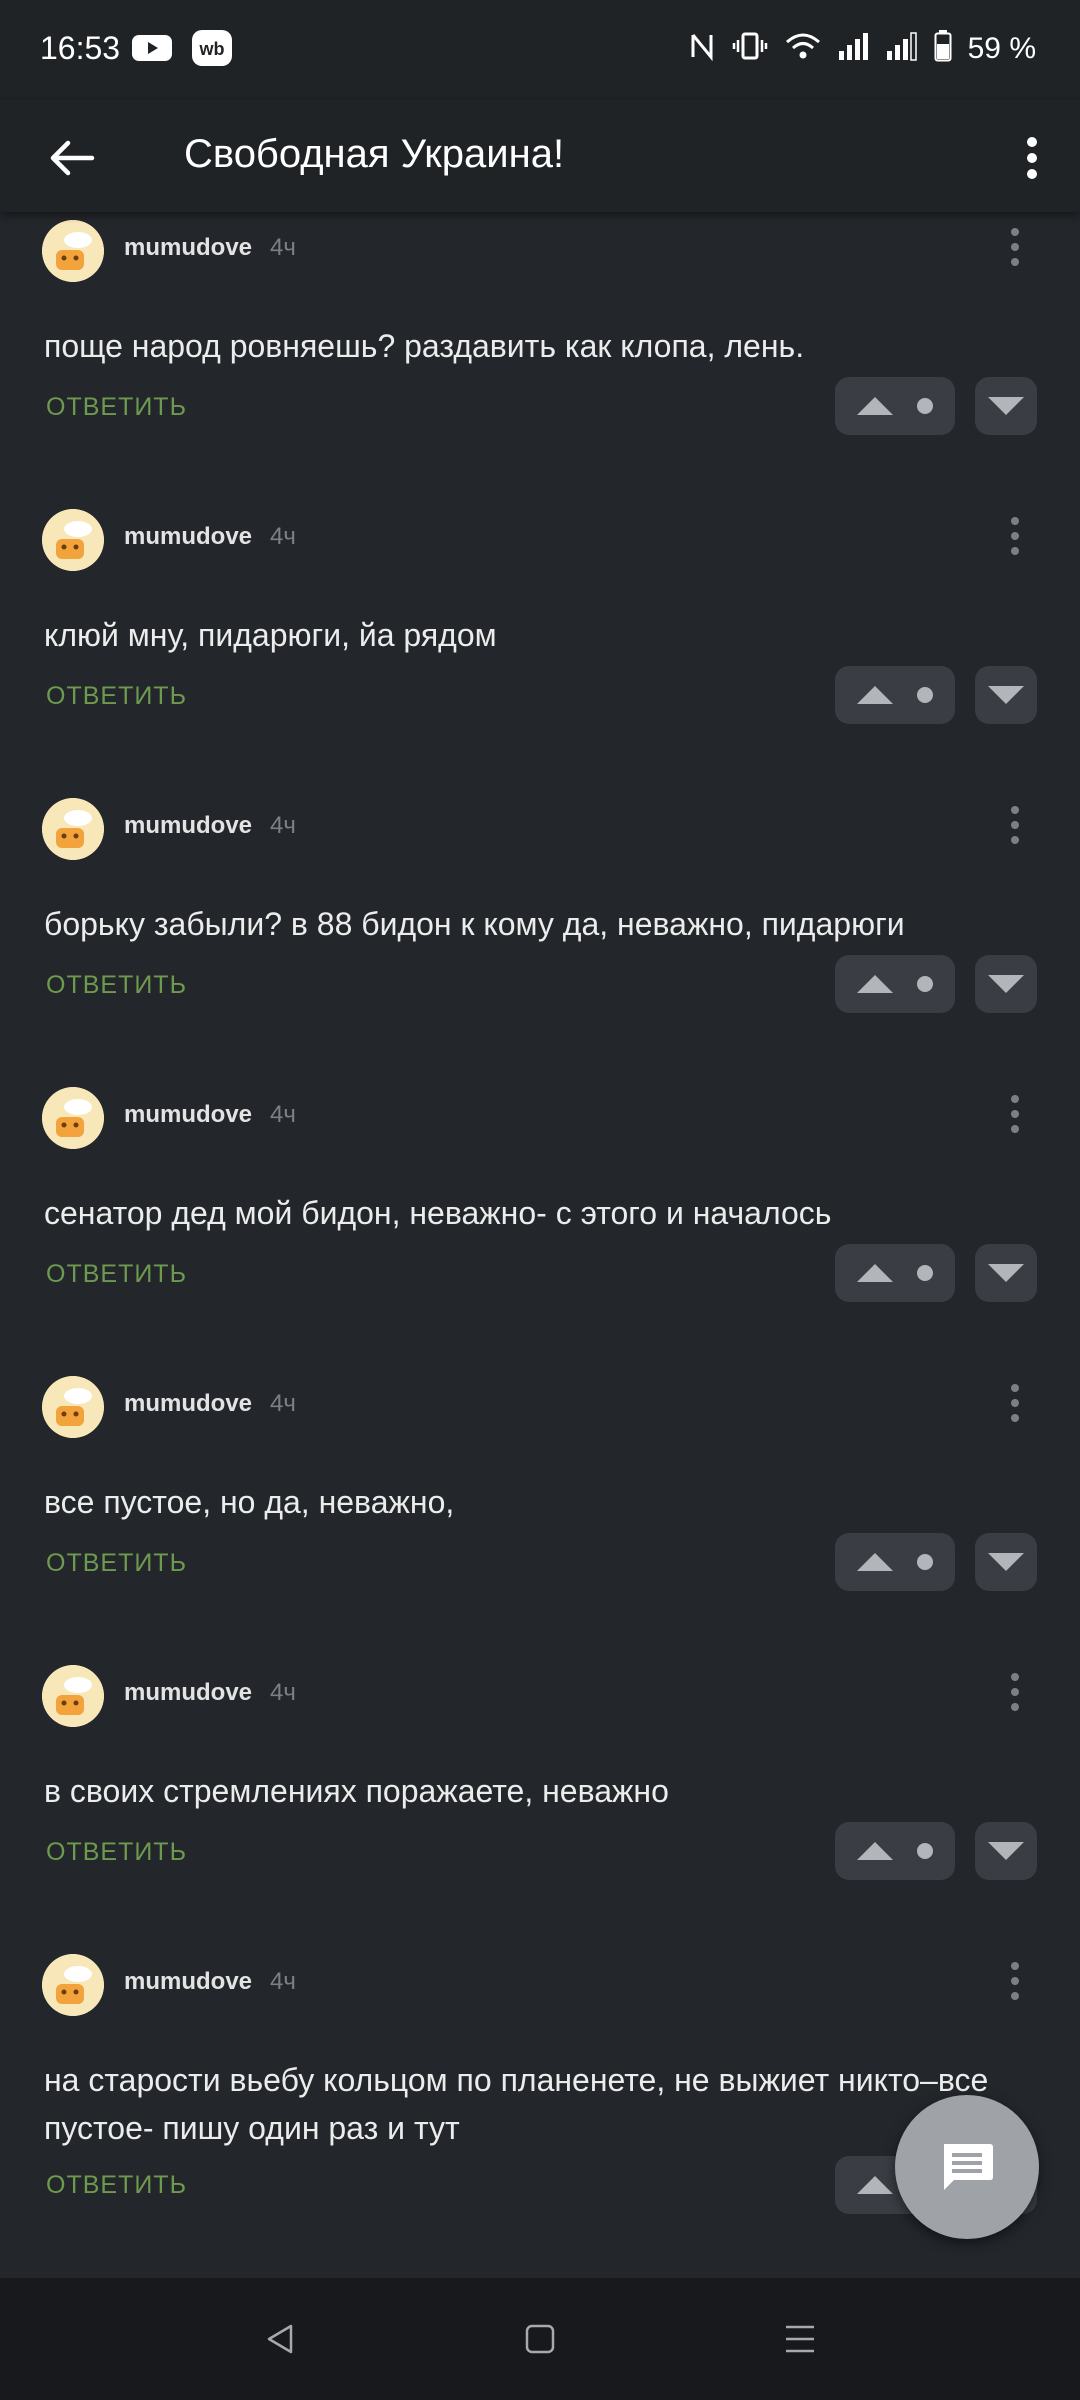  Describe the element at coordinates (702, 48) in the screenshot. I see `nfc-icon` at that location.